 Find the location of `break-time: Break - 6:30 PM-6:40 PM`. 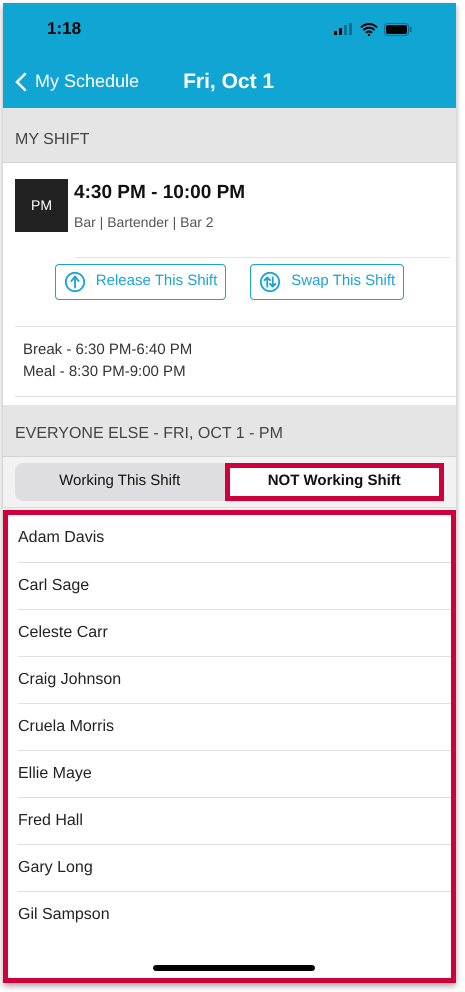

break-time: Break - 6:30 PM-6:40 PM is located at coordinates (108, 350).